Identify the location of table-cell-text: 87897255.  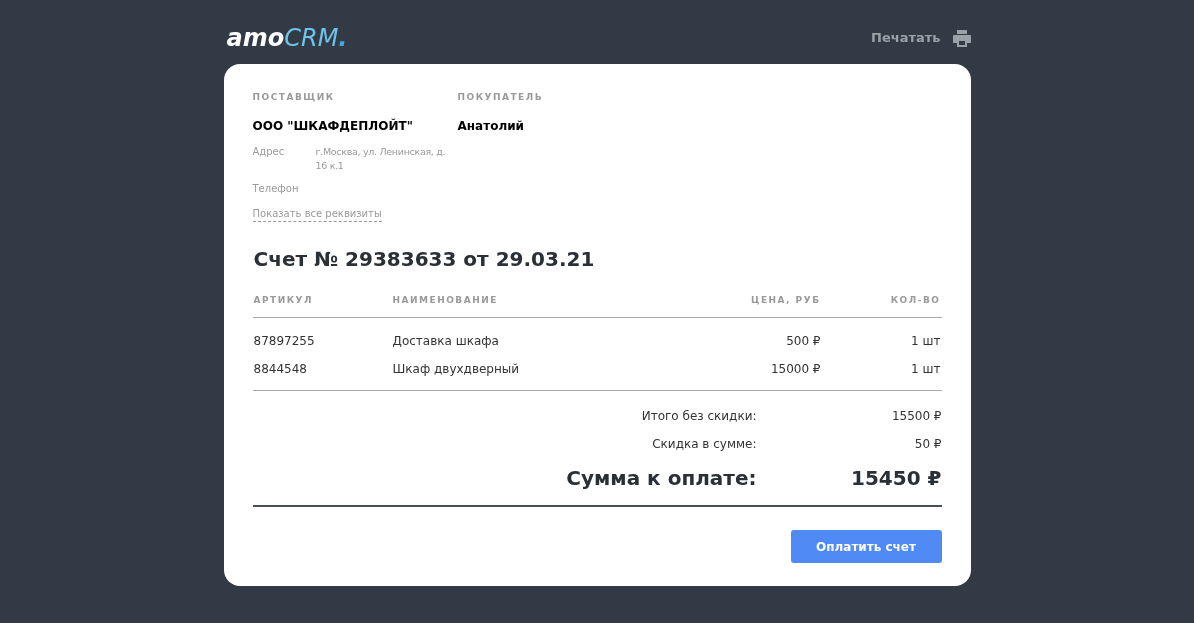
(284, 341).